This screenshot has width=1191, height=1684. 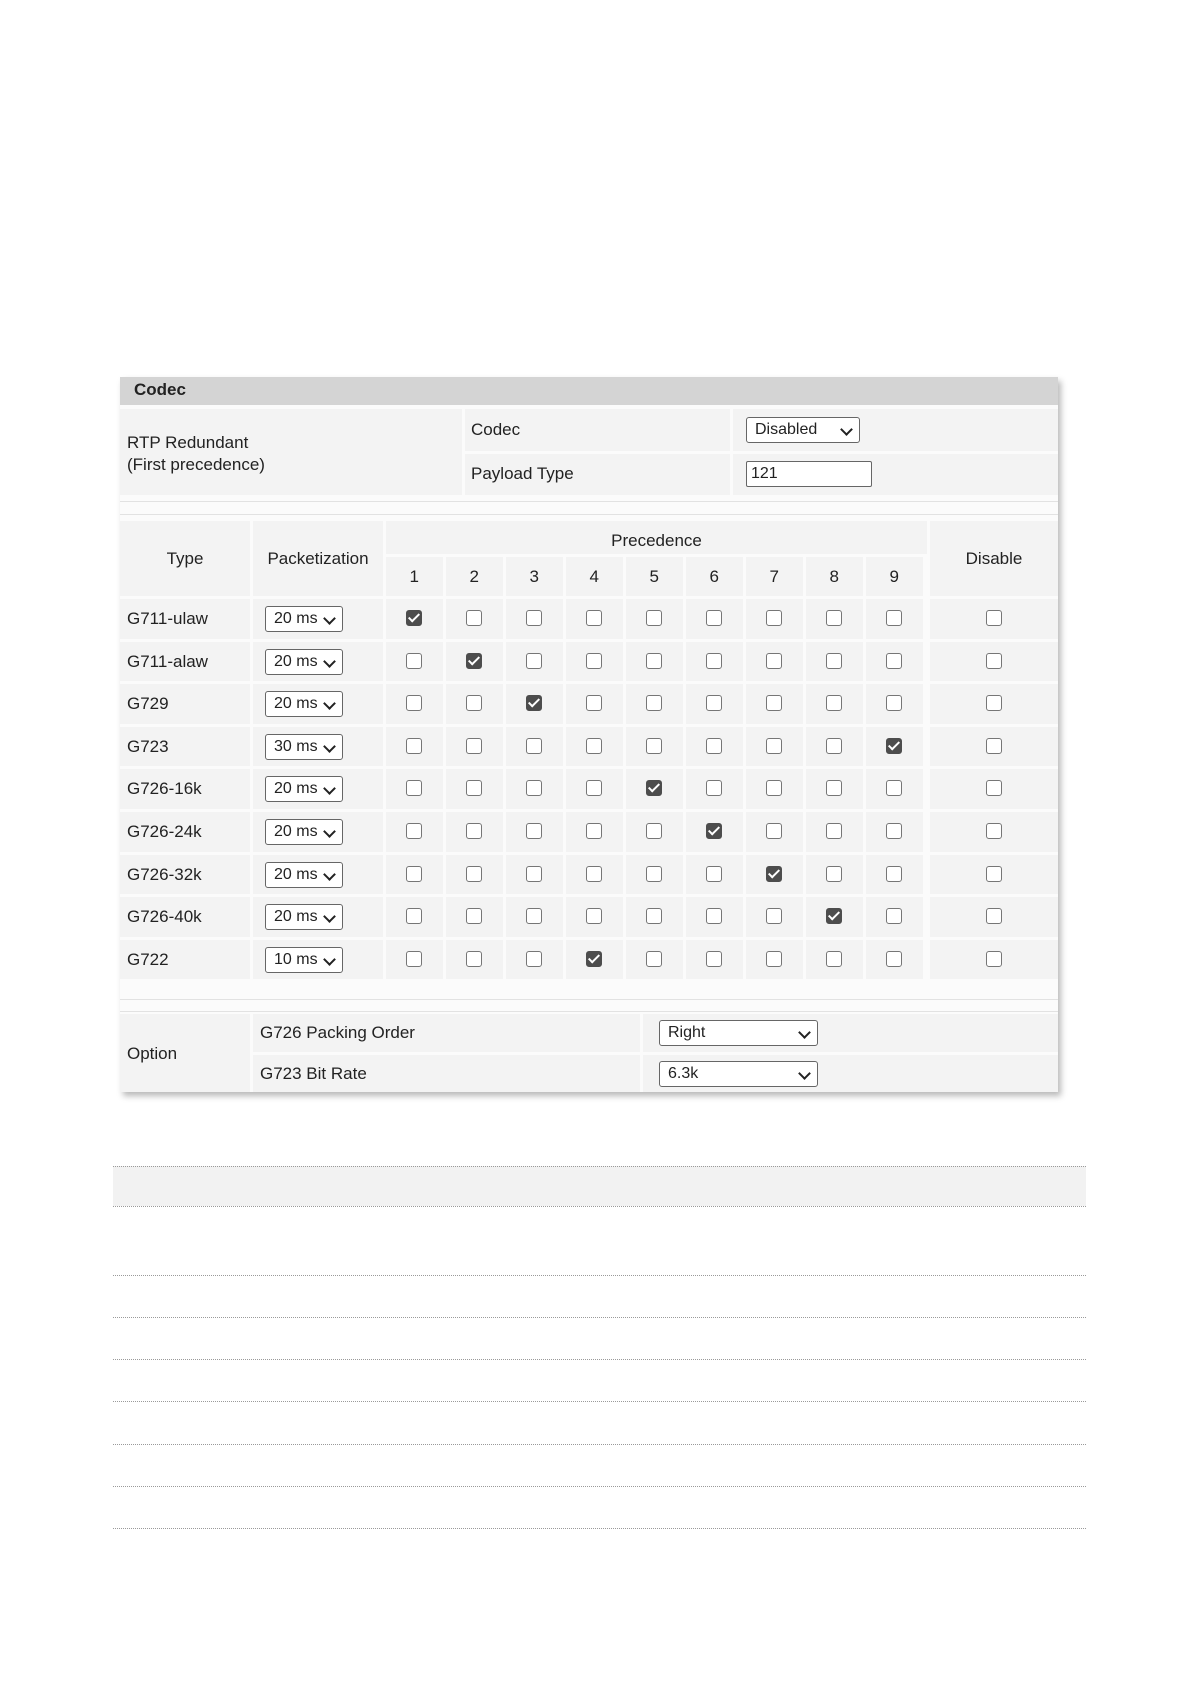 I want to click on rtp-codec-select: Disabled, so click(x=803, y=430).